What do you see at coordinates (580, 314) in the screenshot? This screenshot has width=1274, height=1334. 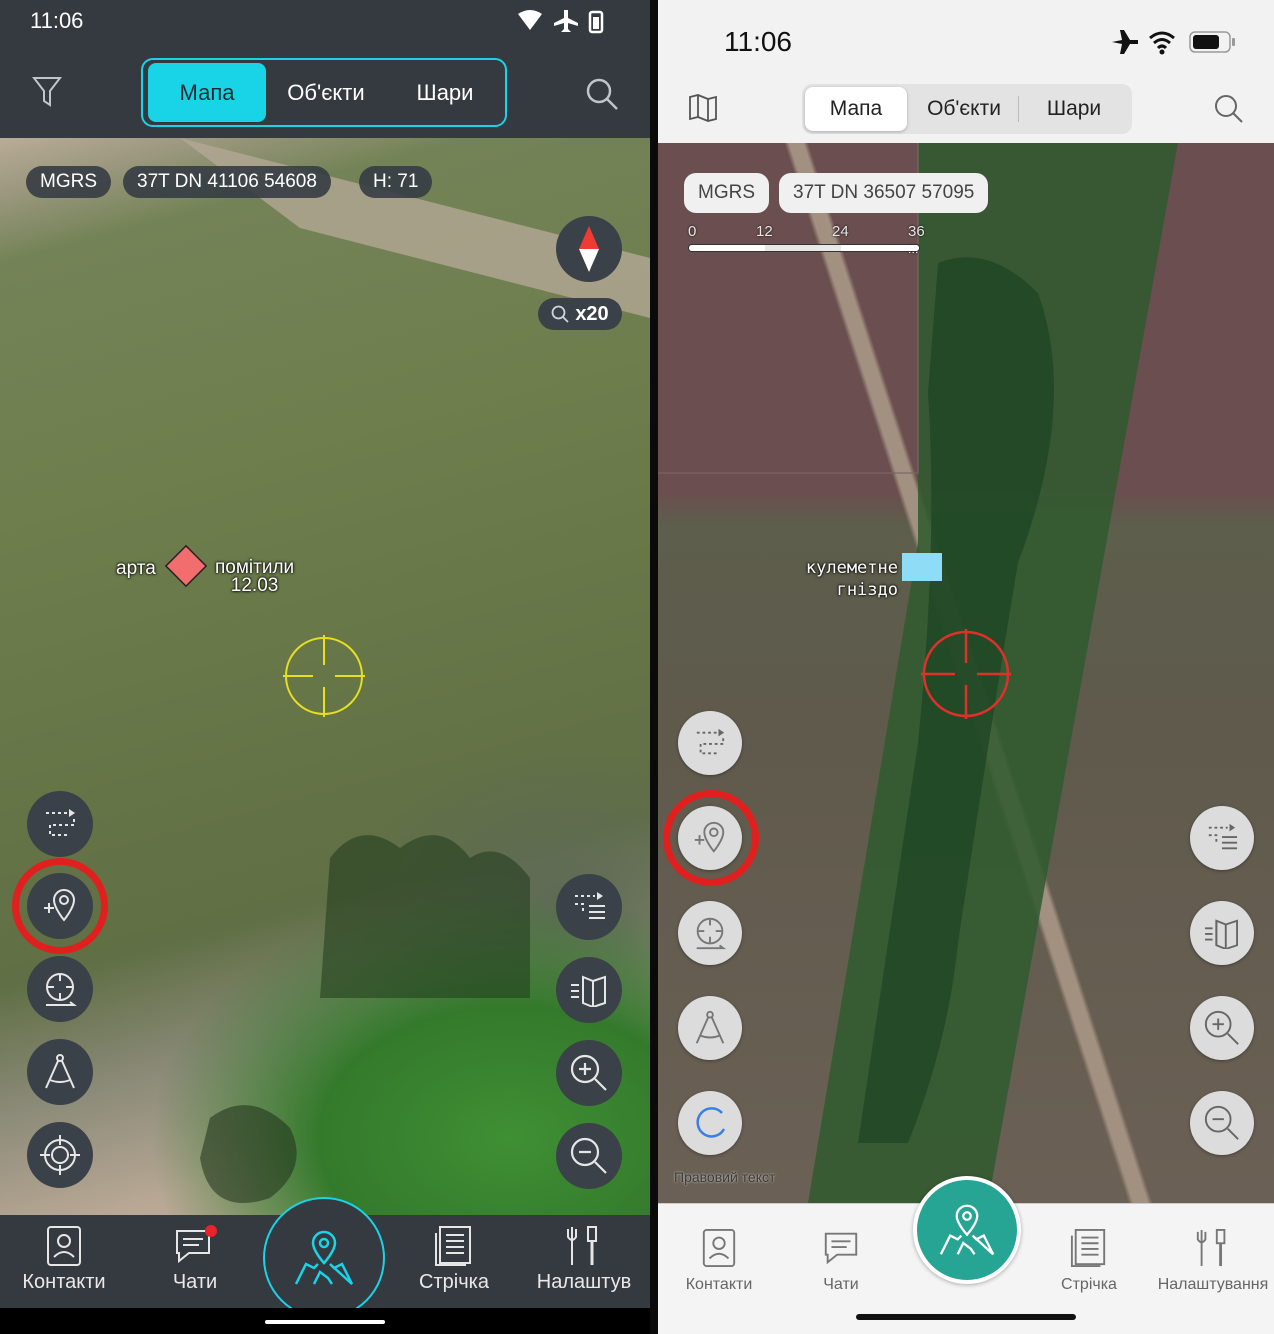 I see `zoom-level-badge: x20` at bounding box center [580, 314].